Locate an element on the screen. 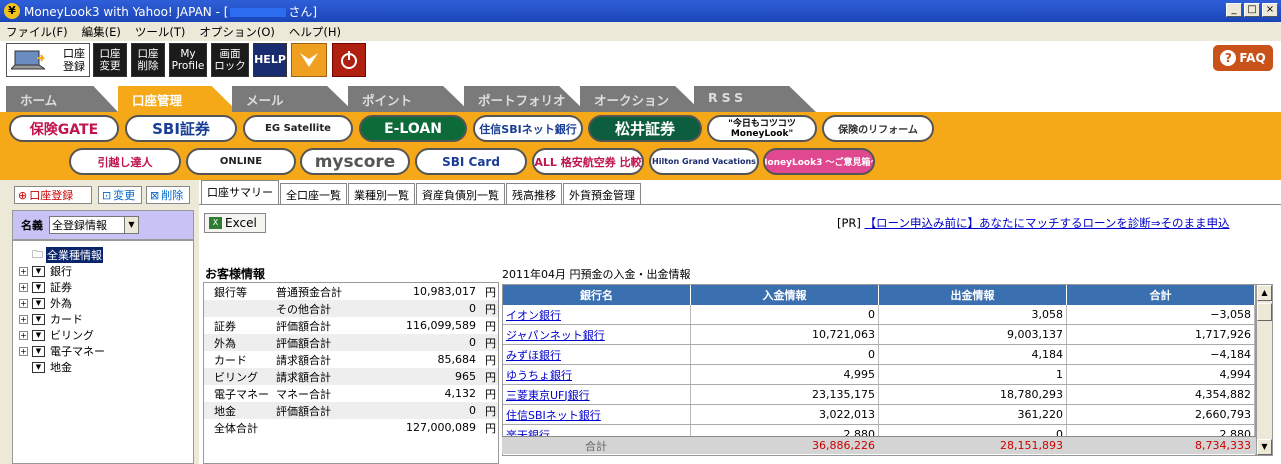 The height and width of the screenshot is (464, 1281). folder-icon: 🗀 is located at coordinates (37, 254).